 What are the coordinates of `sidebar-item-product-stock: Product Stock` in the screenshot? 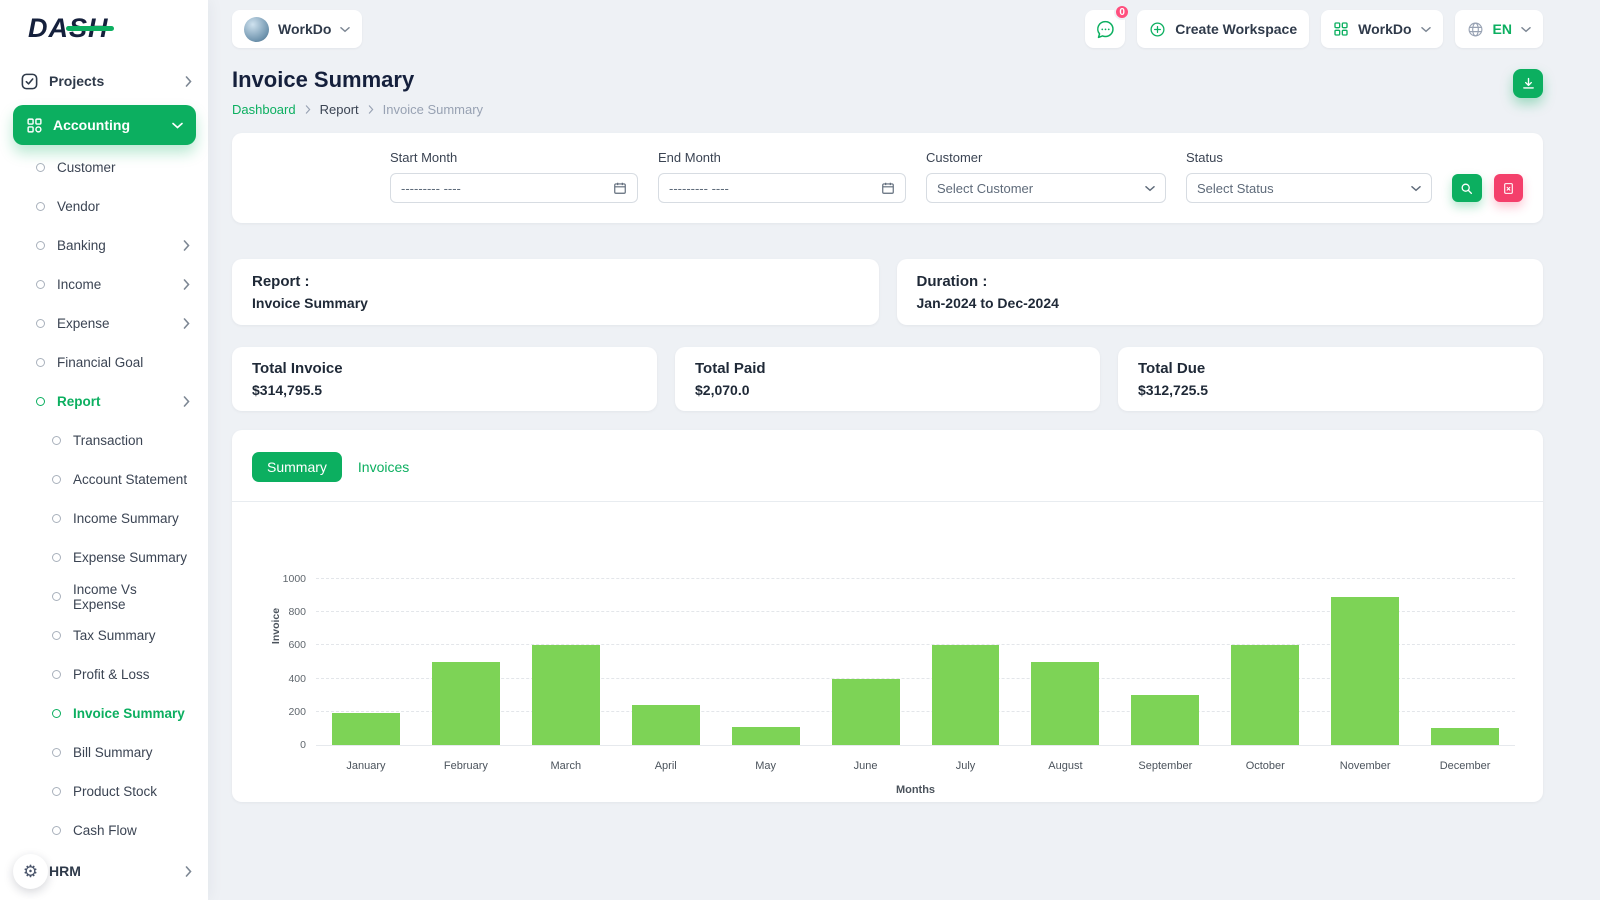 It's located at (104, 791).